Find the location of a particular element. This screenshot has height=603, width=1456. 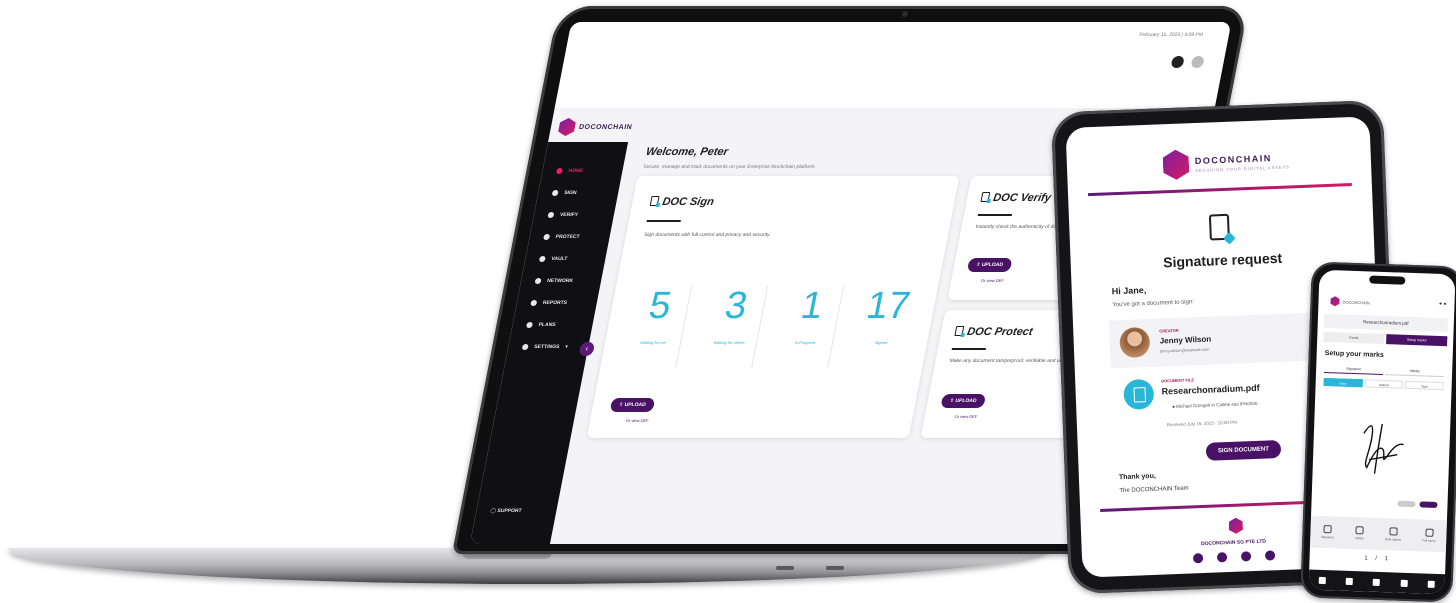

tab-signature: Signature is located at coordinates (1354, 369).